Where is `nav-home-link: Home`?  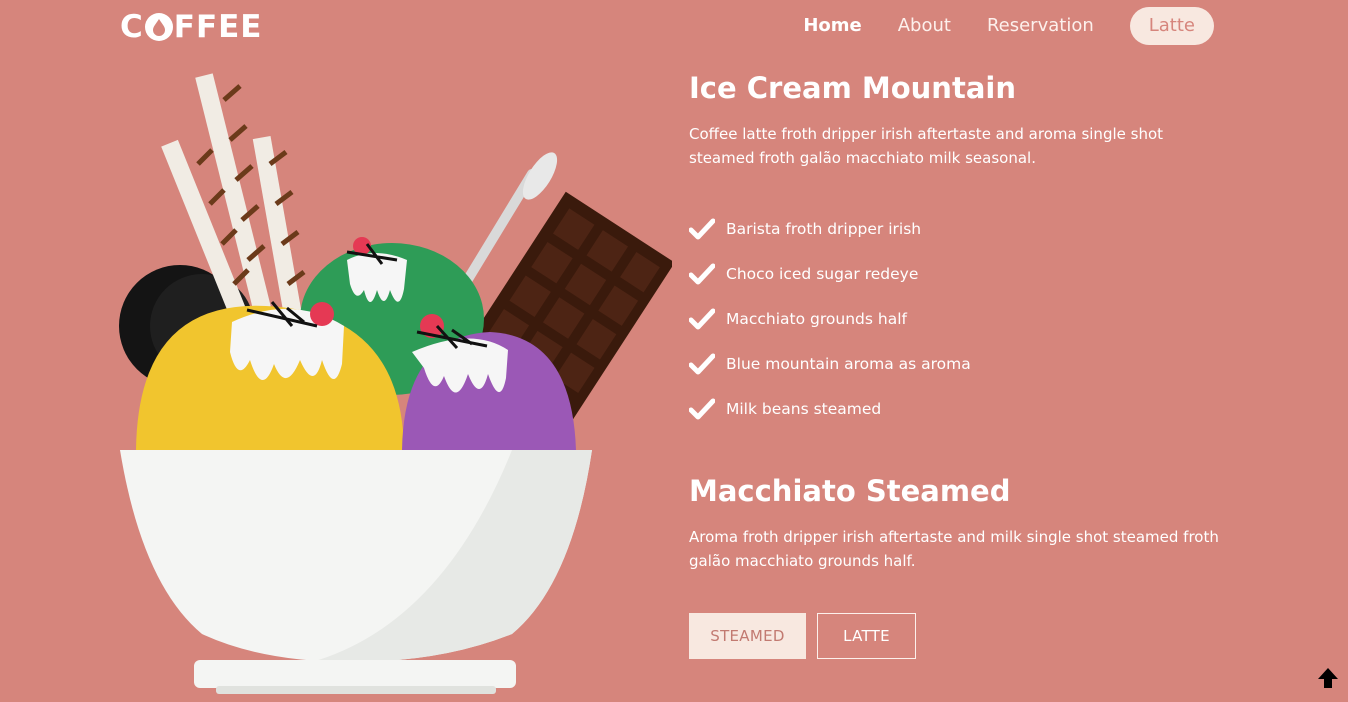 nav-home-link: Home is located at coordinates (832, 26).